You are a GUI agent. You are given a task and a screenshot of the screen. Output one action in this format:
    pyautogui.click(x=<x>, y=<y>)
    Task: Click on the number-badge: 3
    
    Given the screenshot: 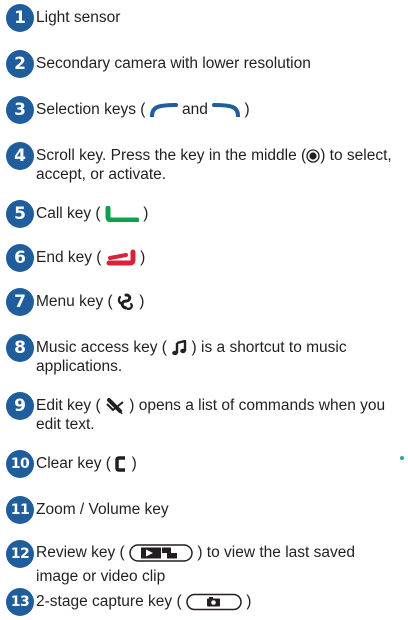 What is the action you would take?
    pyautogui.click(x=20, y=110)
    